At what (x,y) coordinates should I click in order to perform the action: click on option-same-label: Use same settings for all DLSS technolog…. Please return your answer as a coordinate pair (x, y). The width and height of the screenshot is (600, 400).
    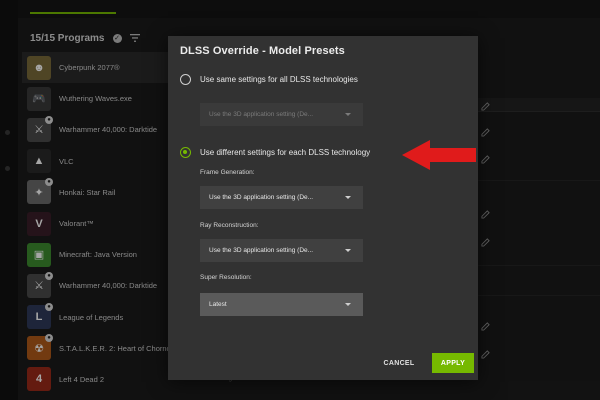
    Looking at the image, I should click on (279, 79).